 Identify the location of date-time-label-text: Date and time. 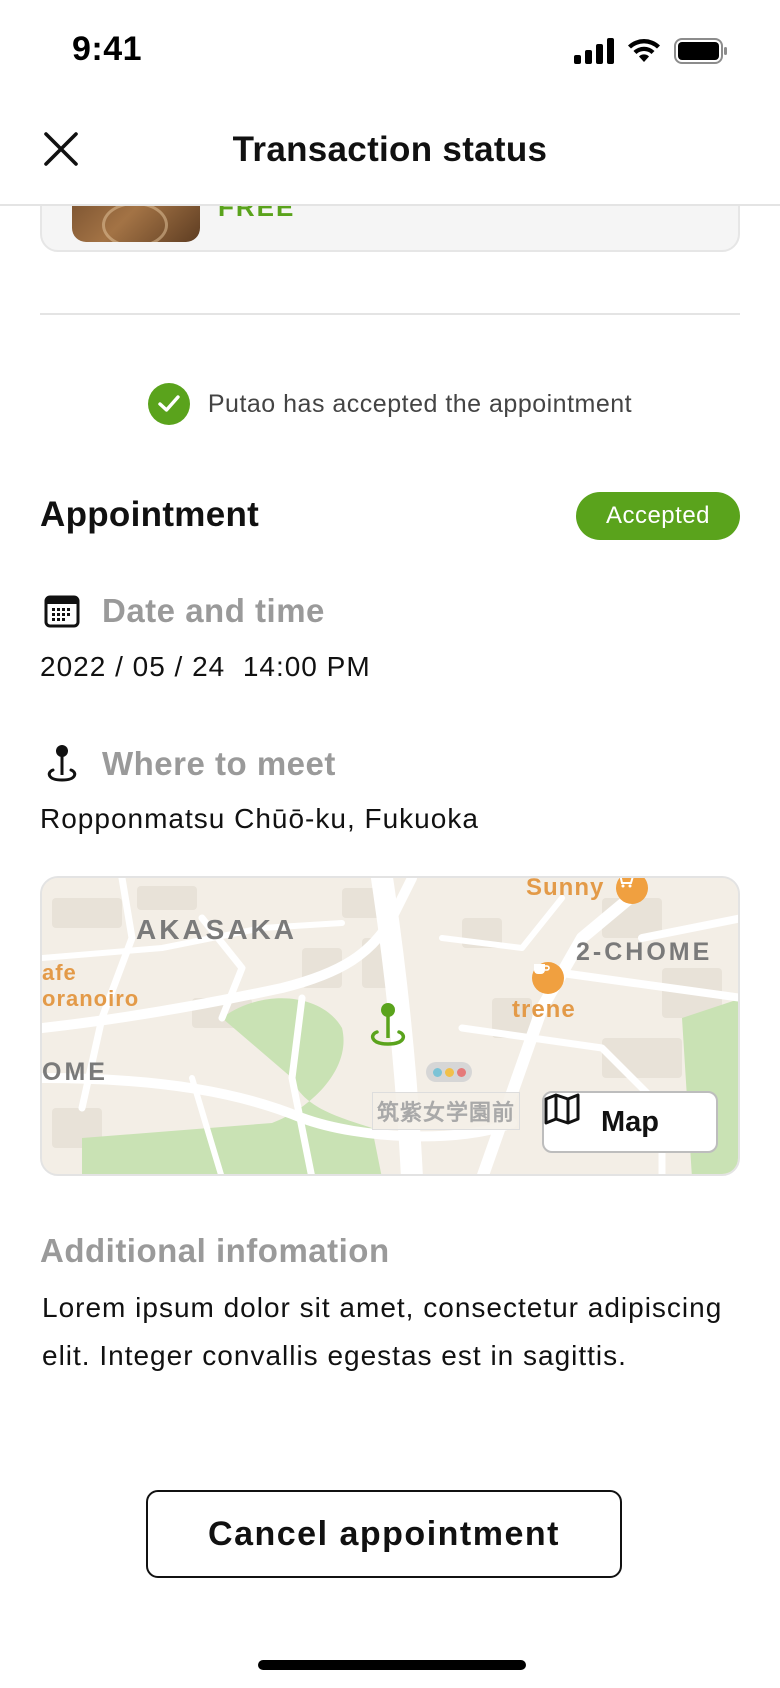
(213, 610).